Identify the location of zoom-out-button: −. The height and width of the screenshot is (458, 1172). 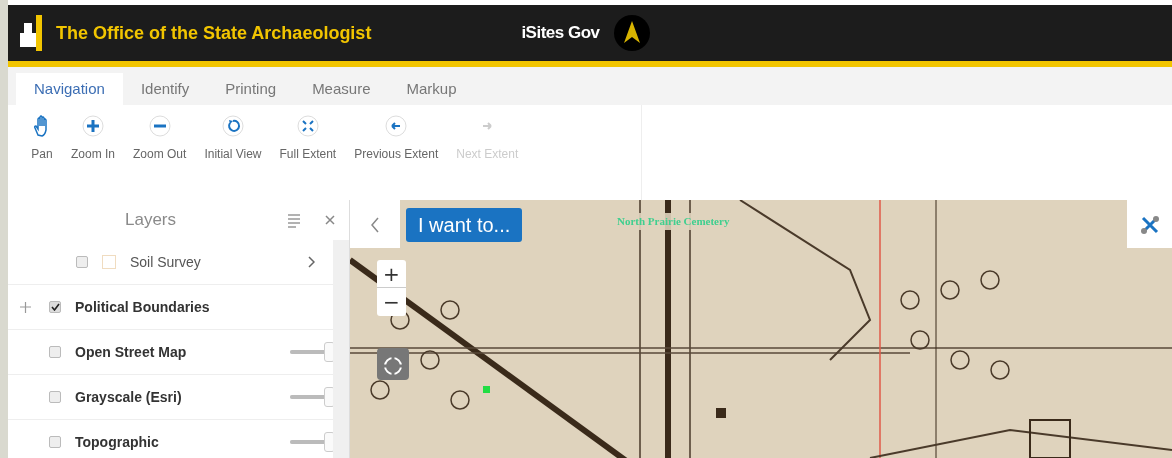
(391, 302).